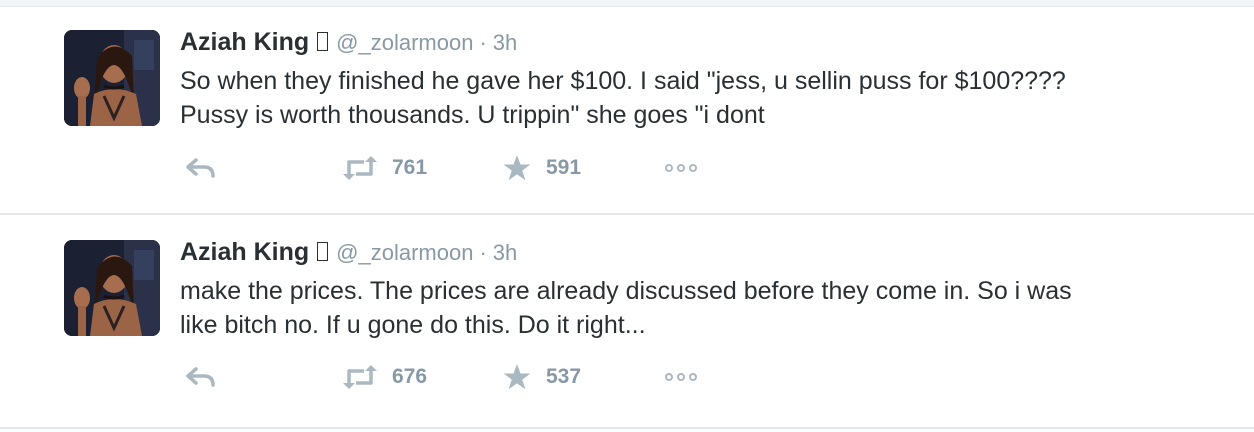  Describe the element at coordinates (627, 3) in the screenshot. I see `top-divider` at that location.